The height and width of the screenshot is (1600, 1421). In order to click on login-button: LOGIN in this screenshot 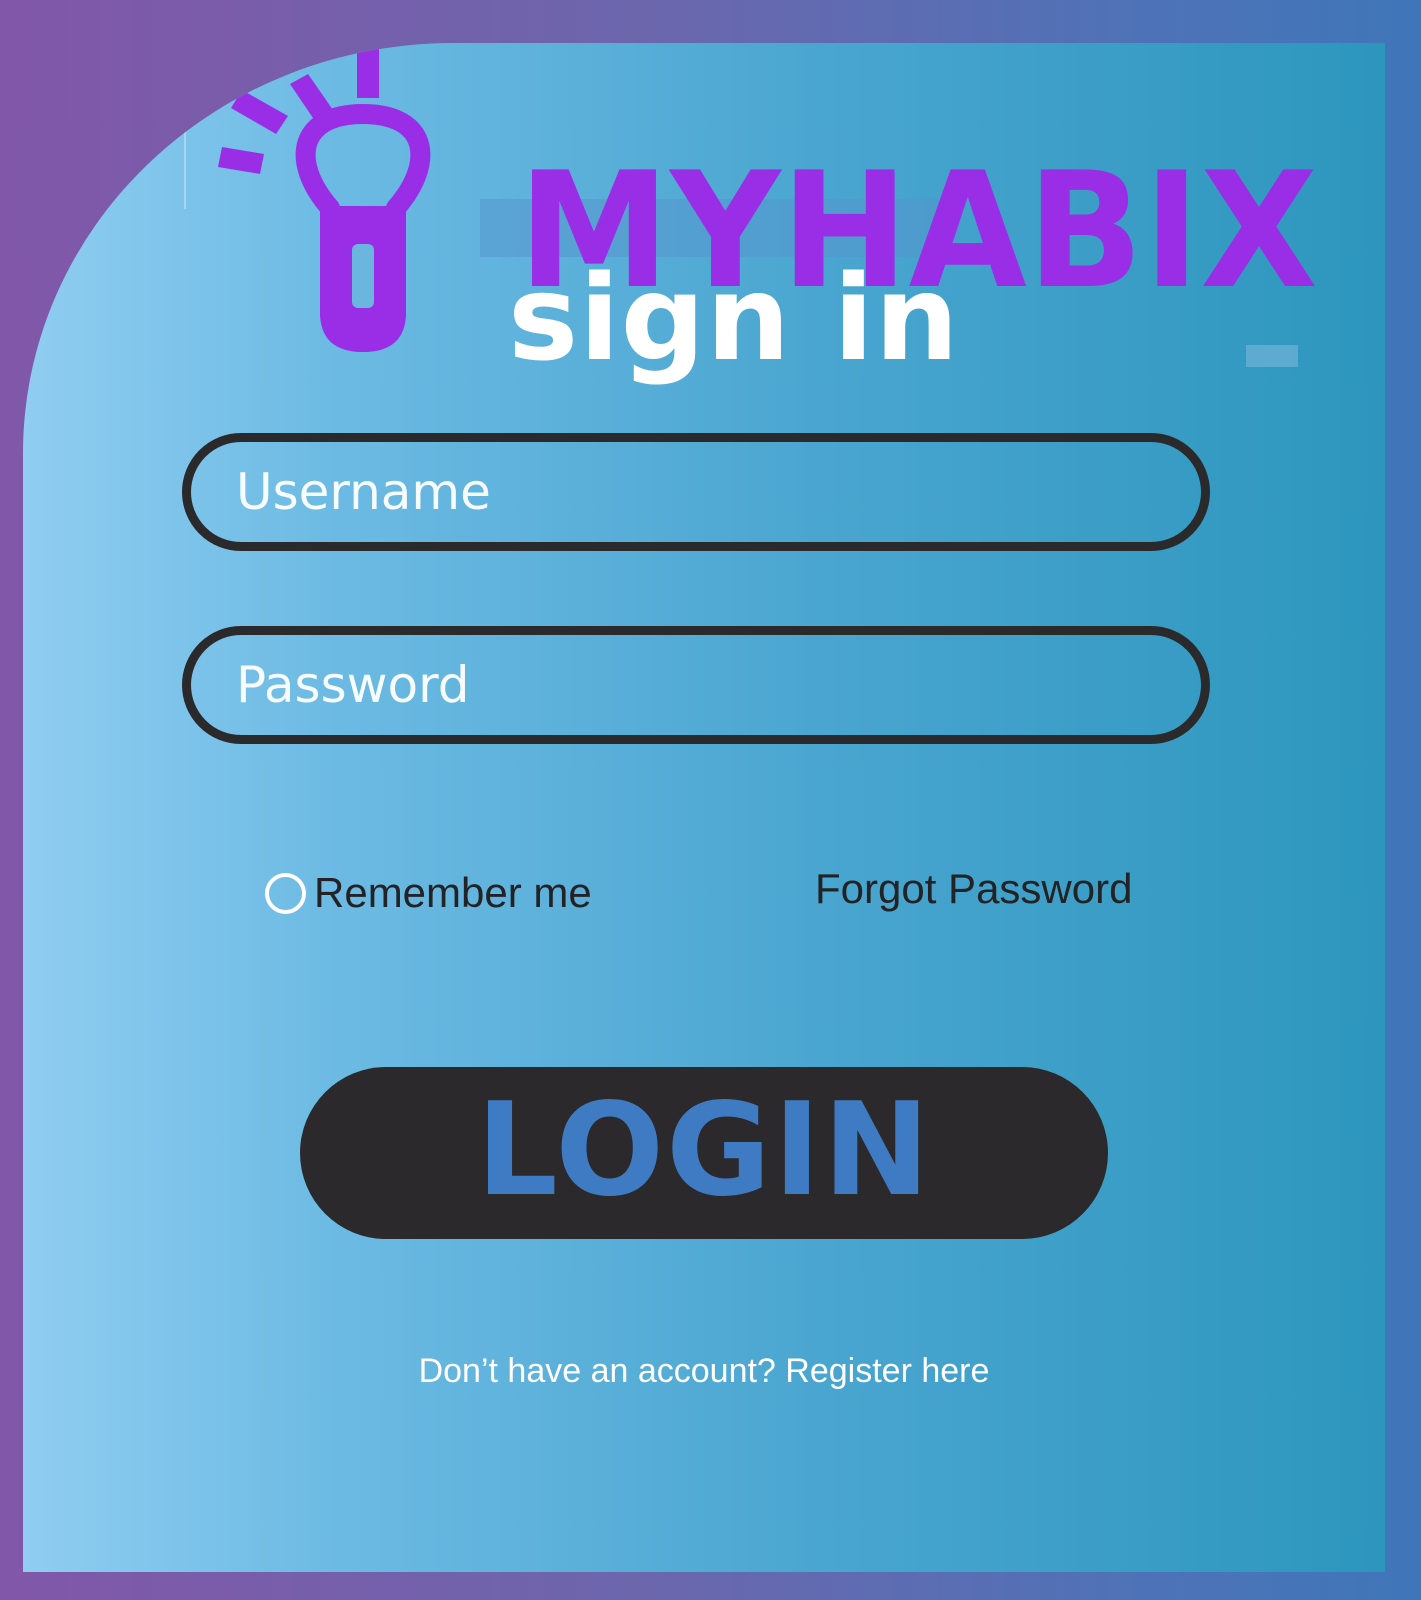, I will do `click(704, 1153)`.